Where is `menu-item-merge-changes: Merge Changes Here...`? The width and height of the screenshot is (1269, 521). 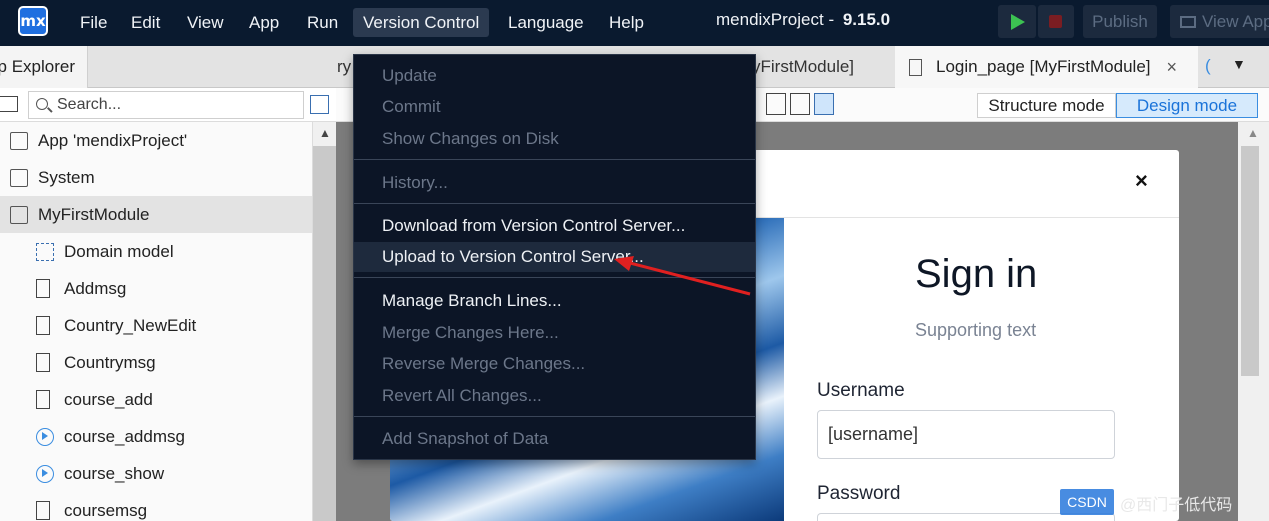
menu-item-merge-changes: Merge Changes Here... is located at coordinates (554, 333).